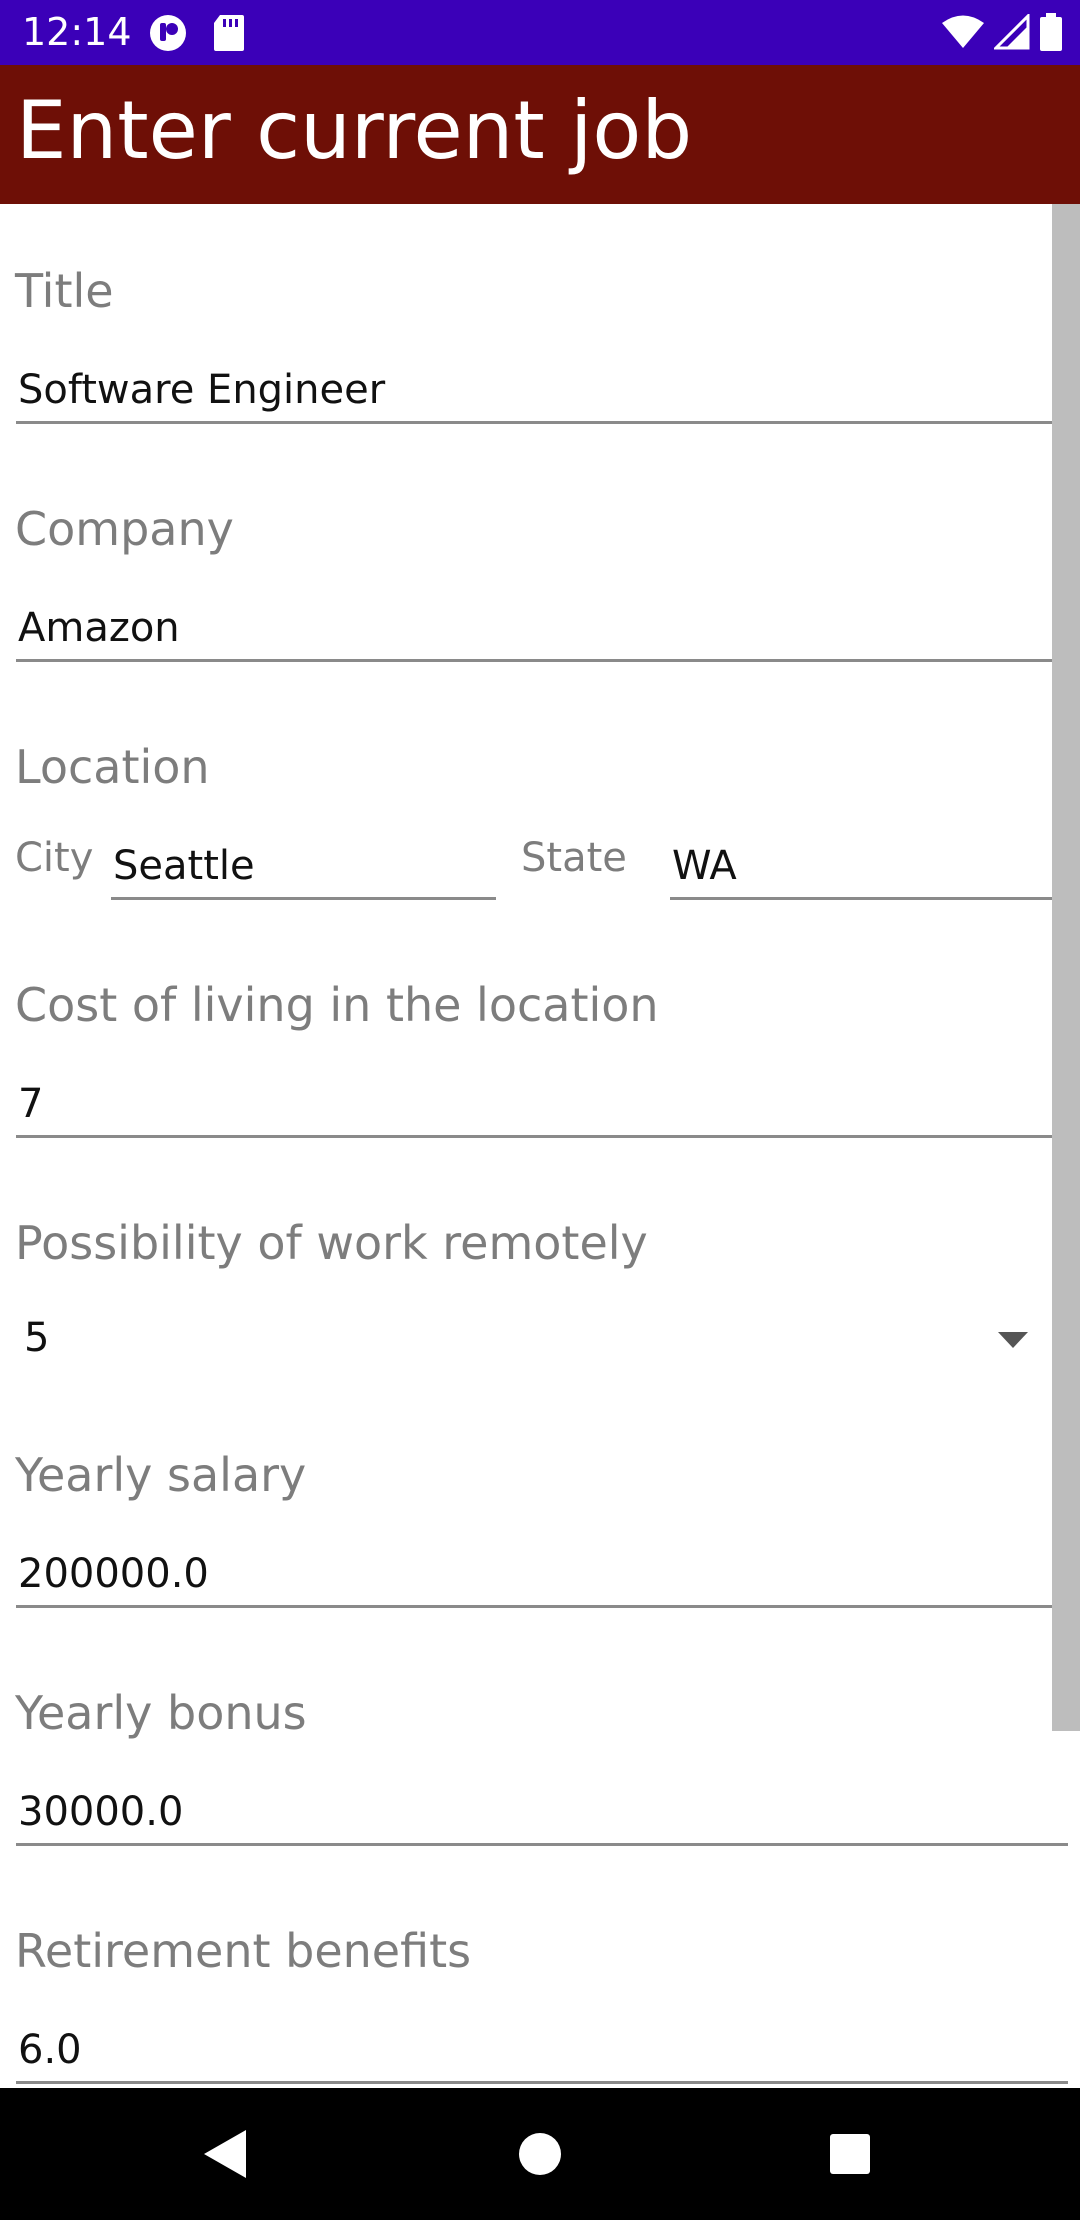 Image resolution: width=1080 pixels, height=2220 pixels. Describe the element at coordinates (113, 1574) in the screenshot. I see `salary-value: 200000.0` at that location.